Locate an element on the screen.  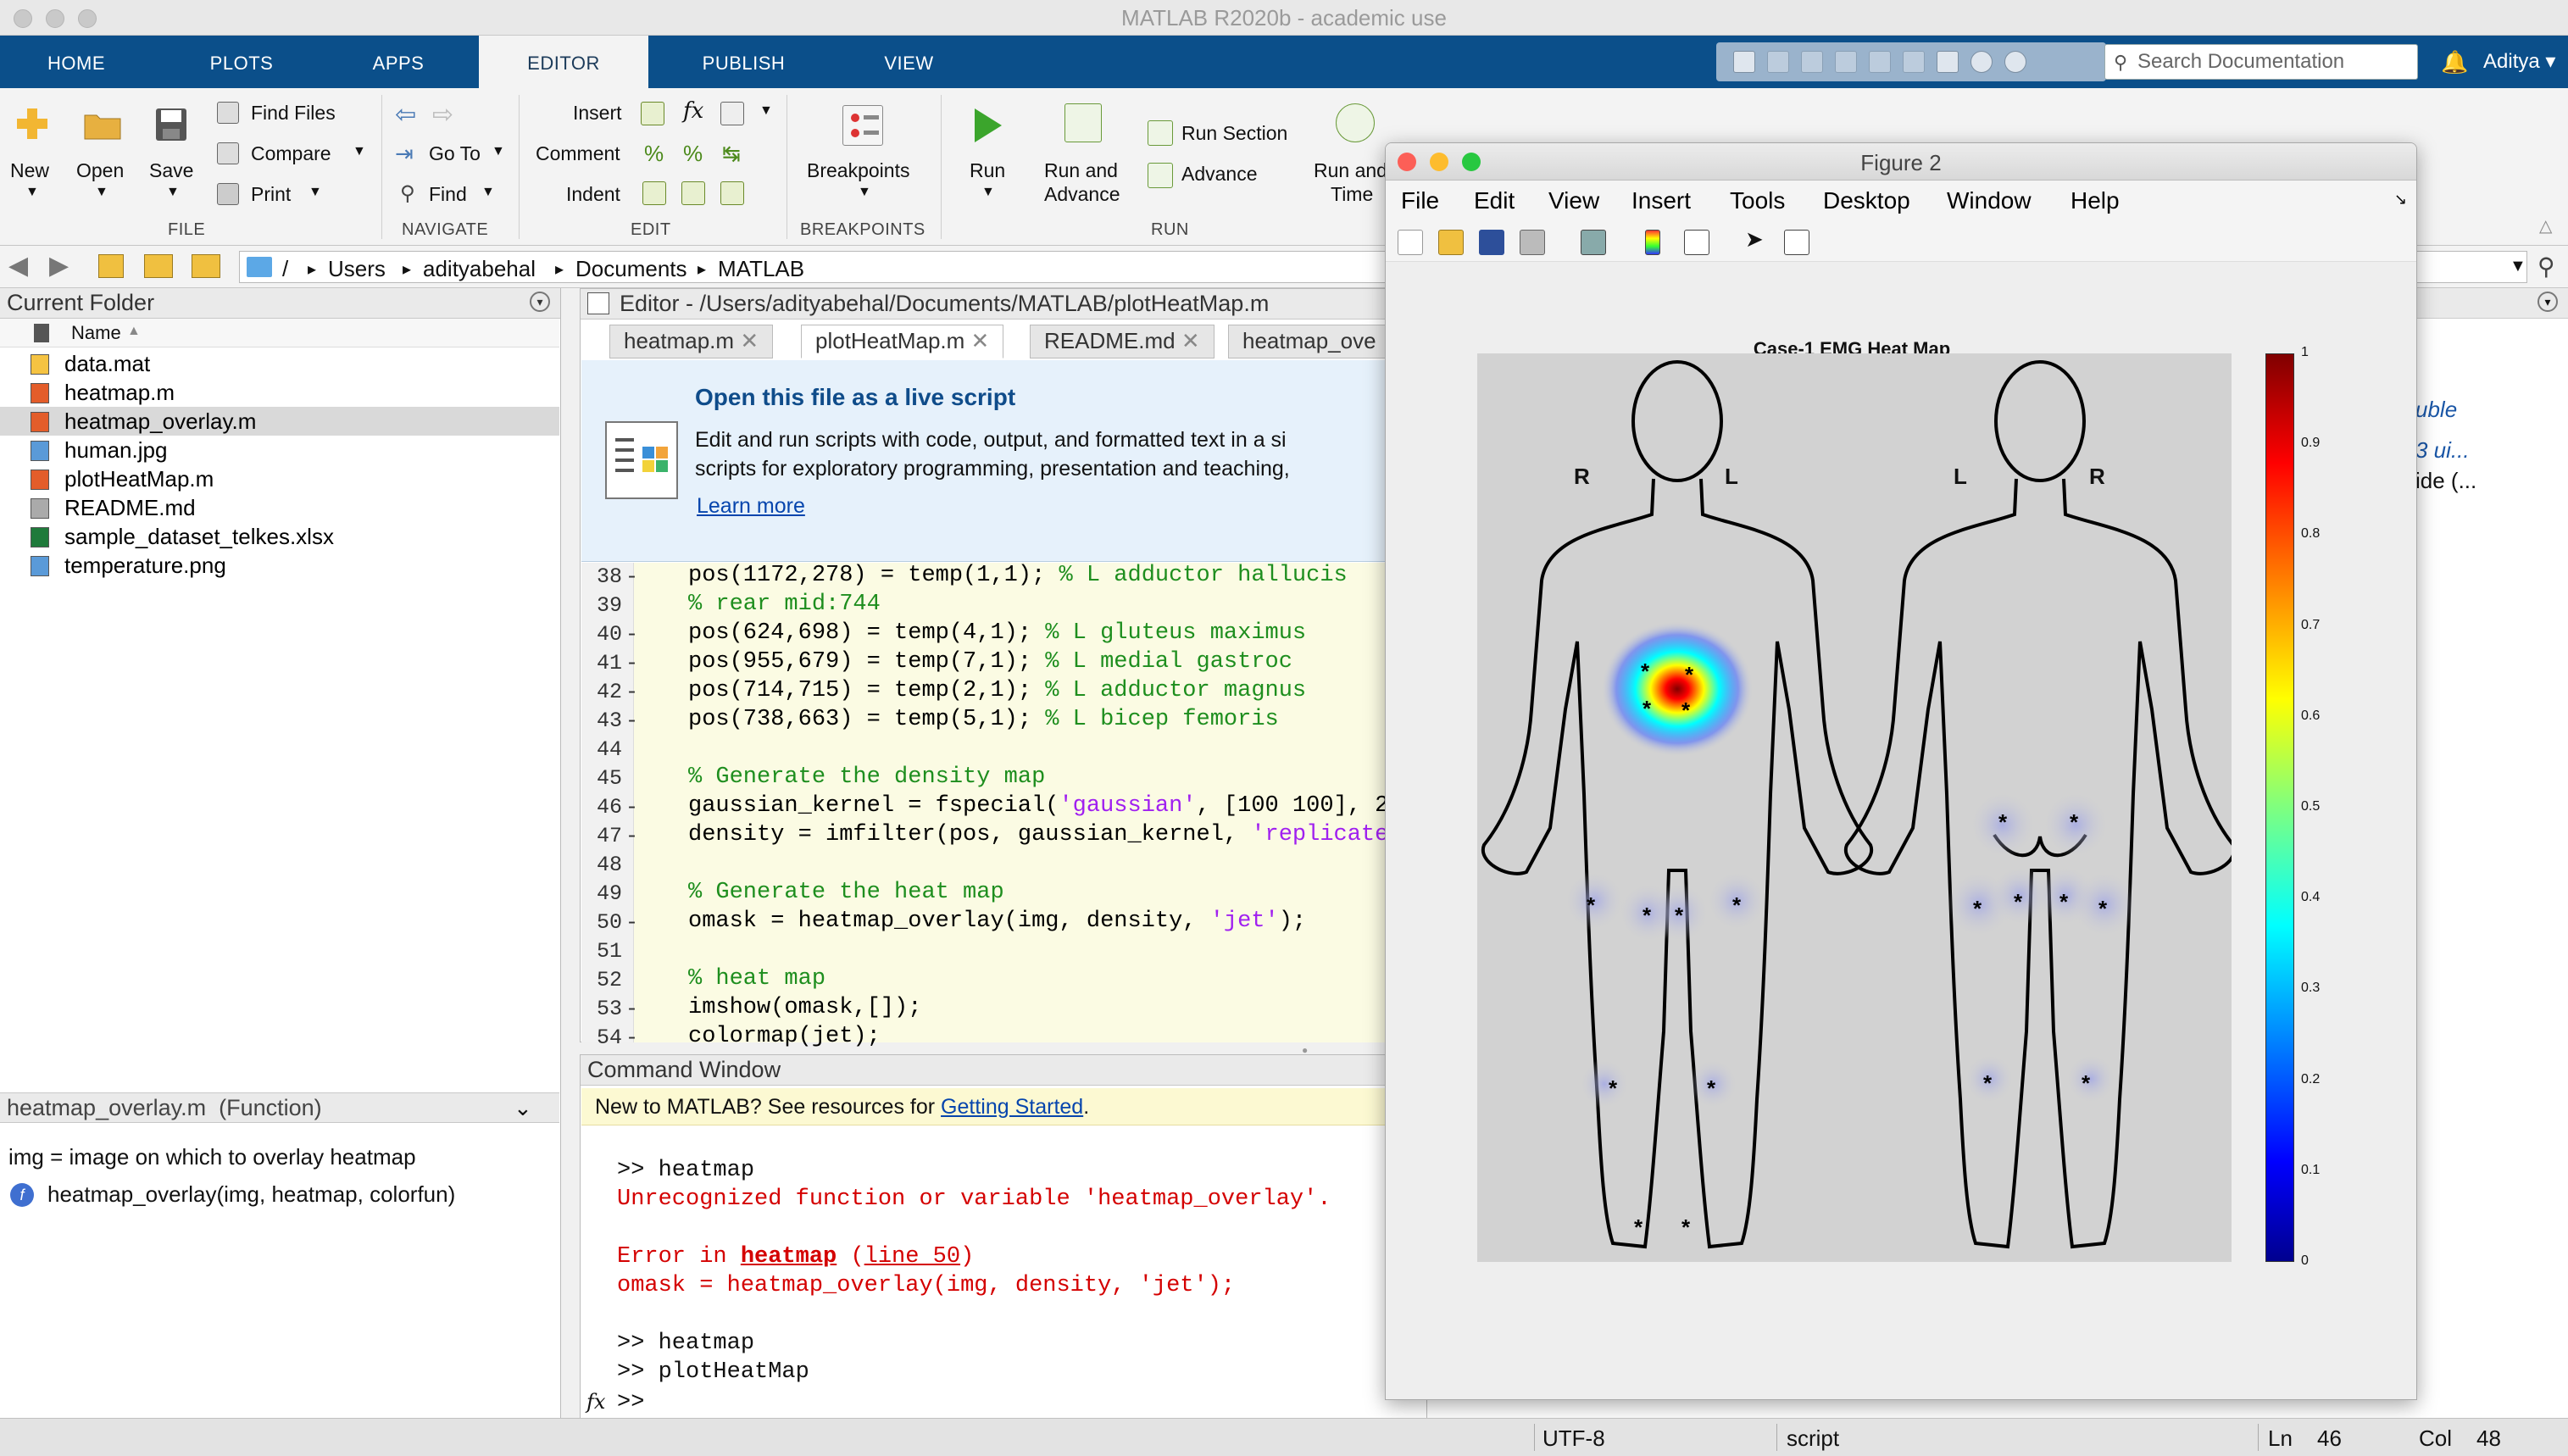
cut-icon is located at coordinates (1778, 62).